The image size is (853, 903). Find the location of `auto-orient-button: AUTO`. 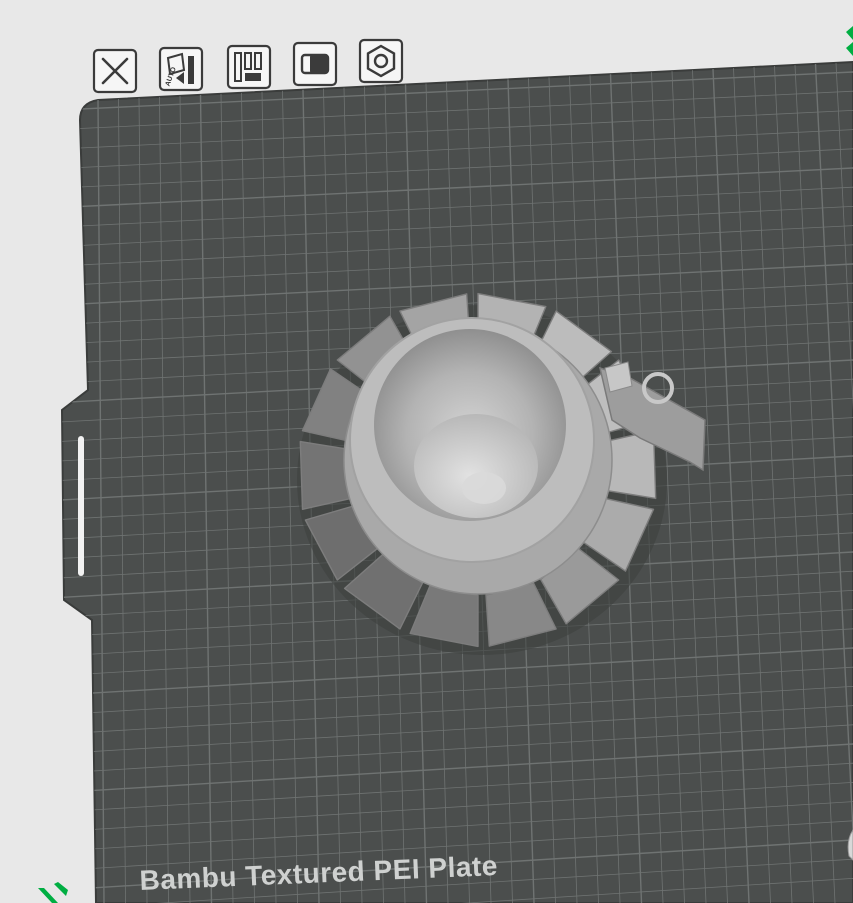

auto-orient-button: AUTO is located at coordinates (181, 69).